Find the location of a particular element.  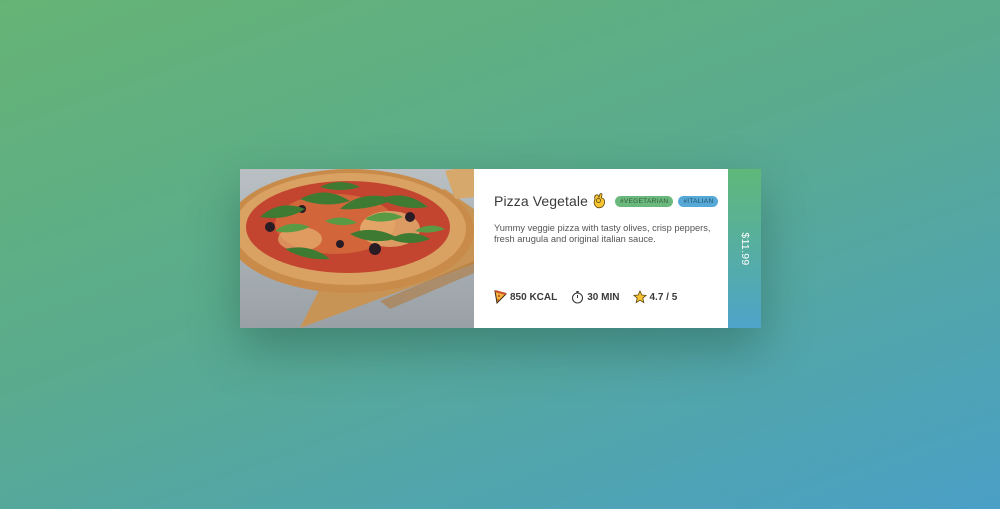

stat-rating: 4.7 / 5 is located at coordinates (655, 297).